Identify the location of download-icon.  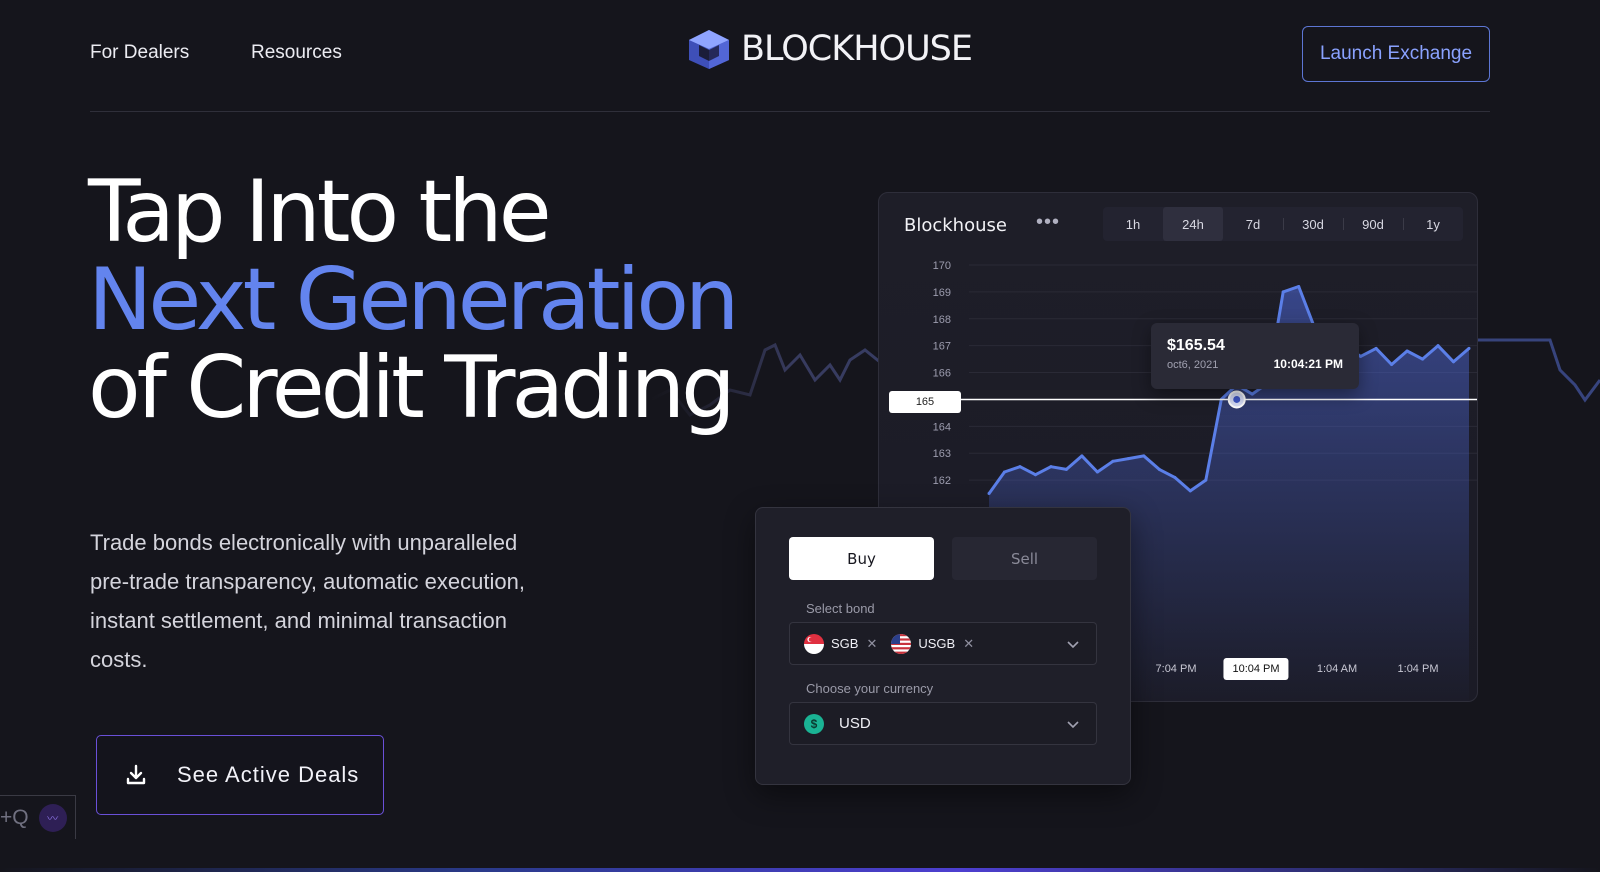
(136, 774).